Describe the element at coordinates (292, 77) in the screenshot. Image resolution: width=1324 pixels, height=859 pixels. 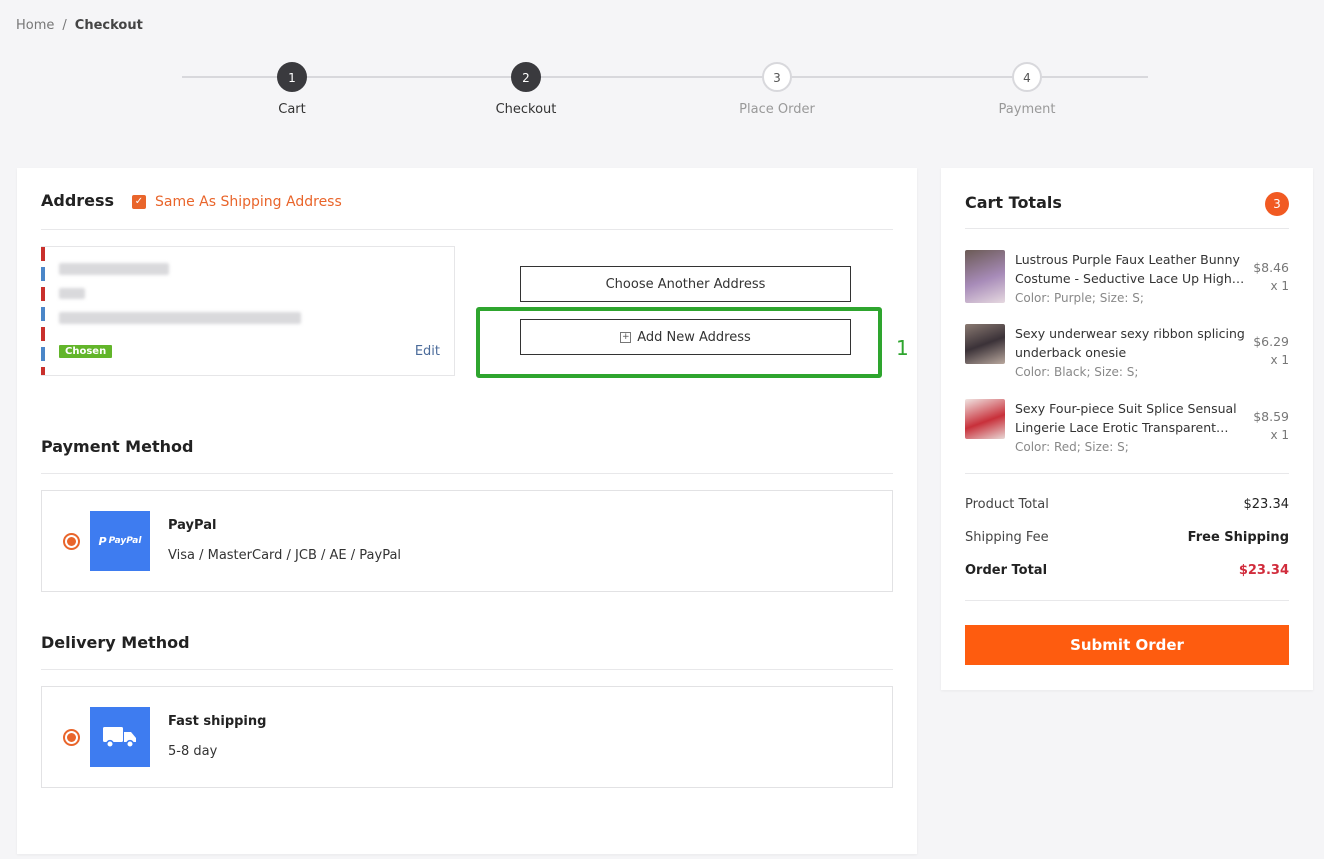
I see `step-number: 1` at that location.